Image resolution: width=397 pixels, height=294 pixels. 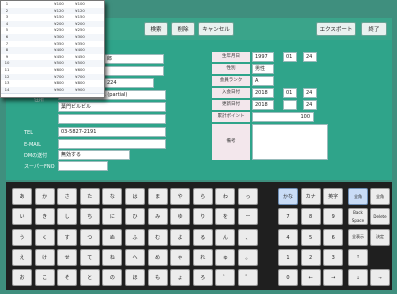 What do you see at coordinates (225, 217) in the screenshot?
I see `kana-key: を` at bounding box center [225, 217].